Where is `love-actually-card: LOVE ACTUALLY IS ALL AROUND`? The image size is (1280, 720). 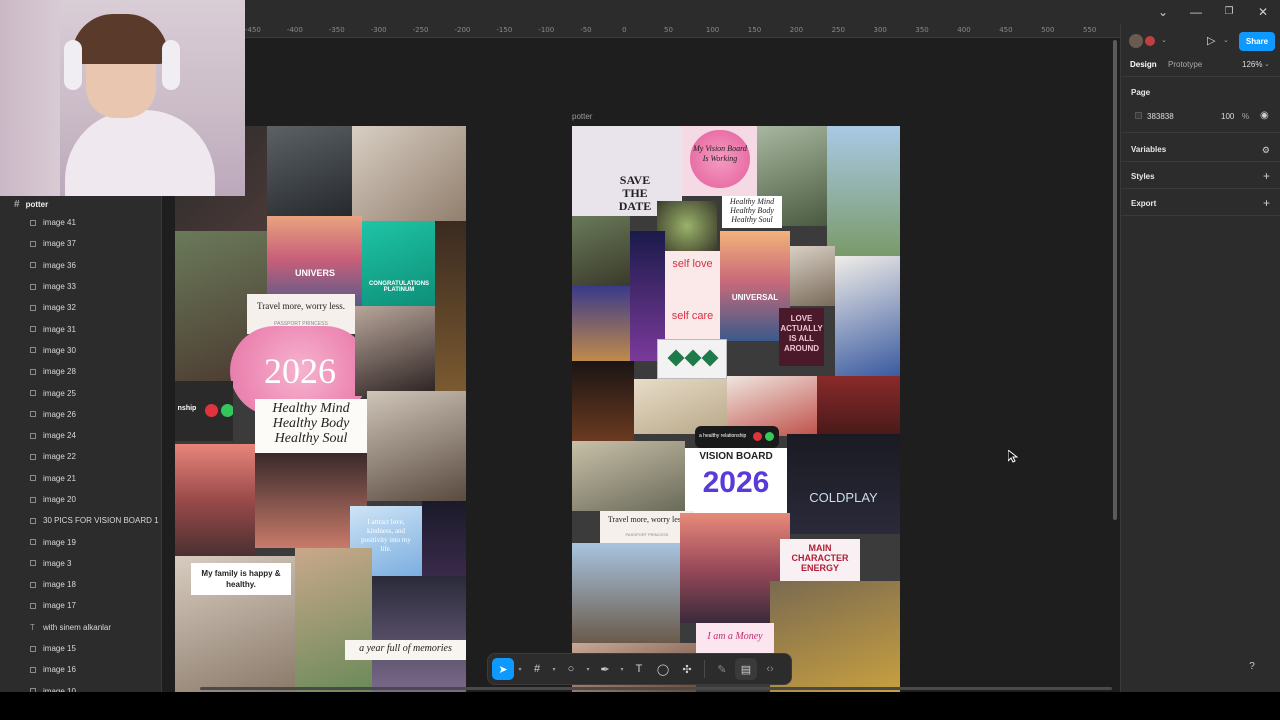 love-actually-card: LOVE ACTUALLY IS ALL AROUND is located at coordinates (801, 337).